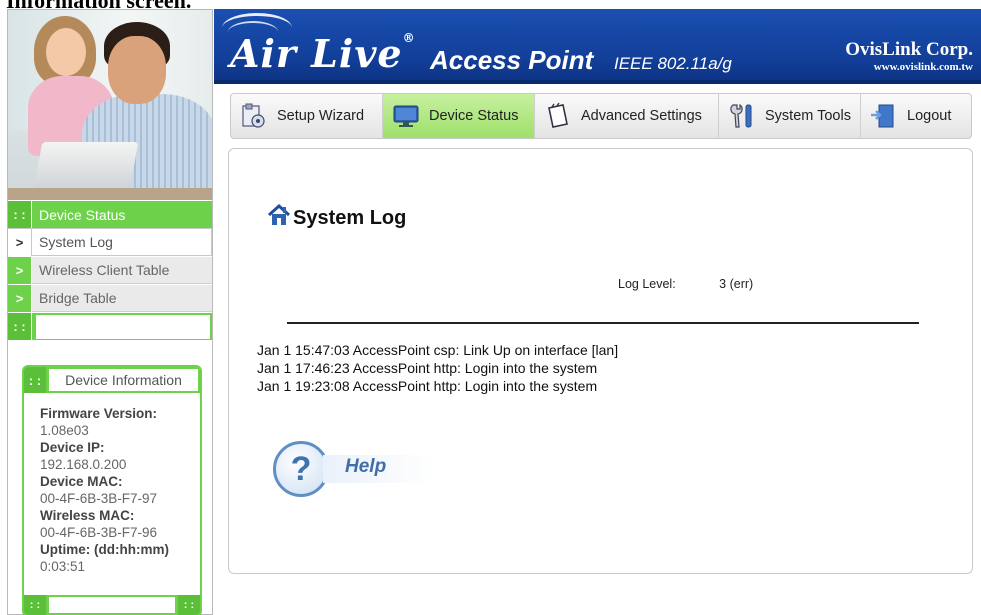  I want to click on door-icon, so click(884, 116).